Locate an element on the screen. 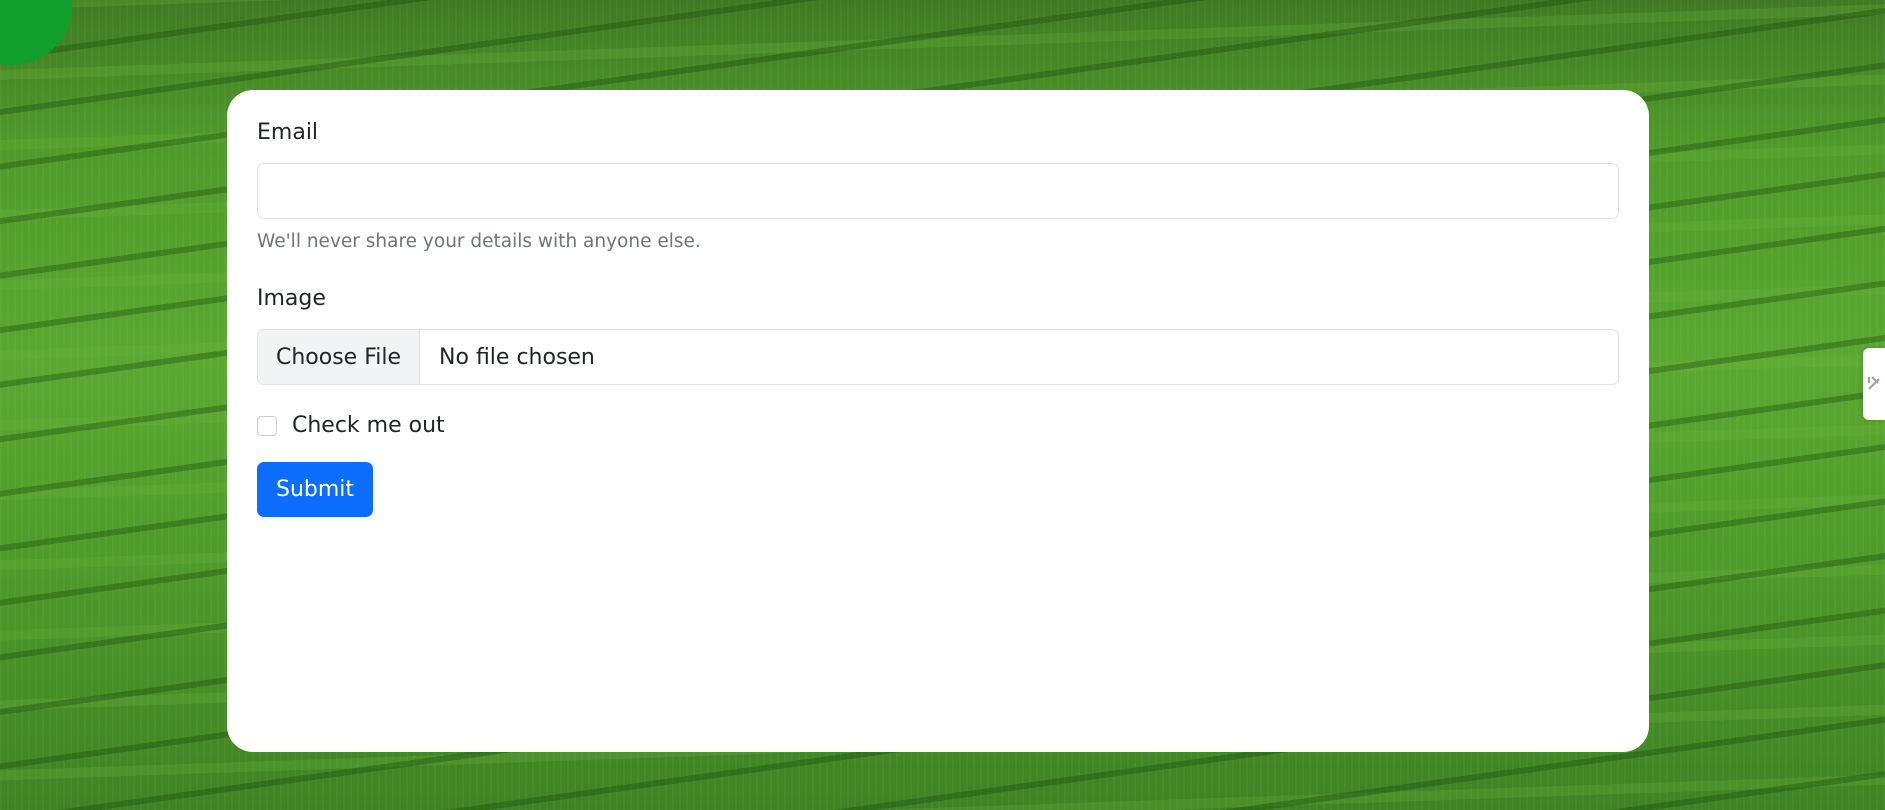 This screenshot has height=810, width=1885. image-label: Image is located at coordinates (291, 298).